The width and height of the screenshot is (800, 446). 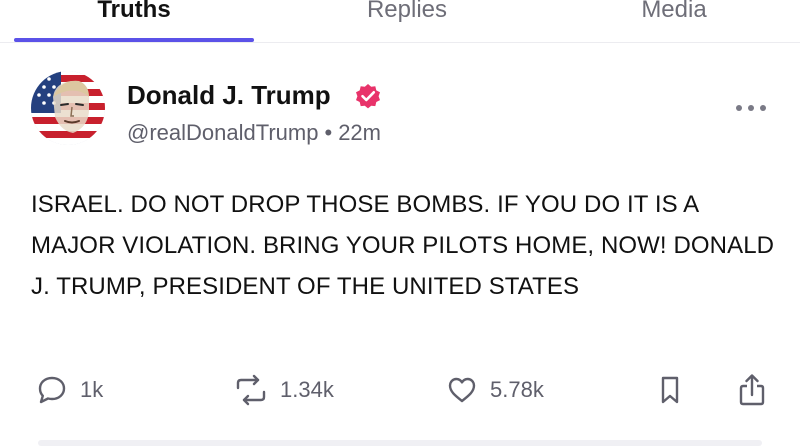 I want to click on avatar, so click(x=68, y=108).